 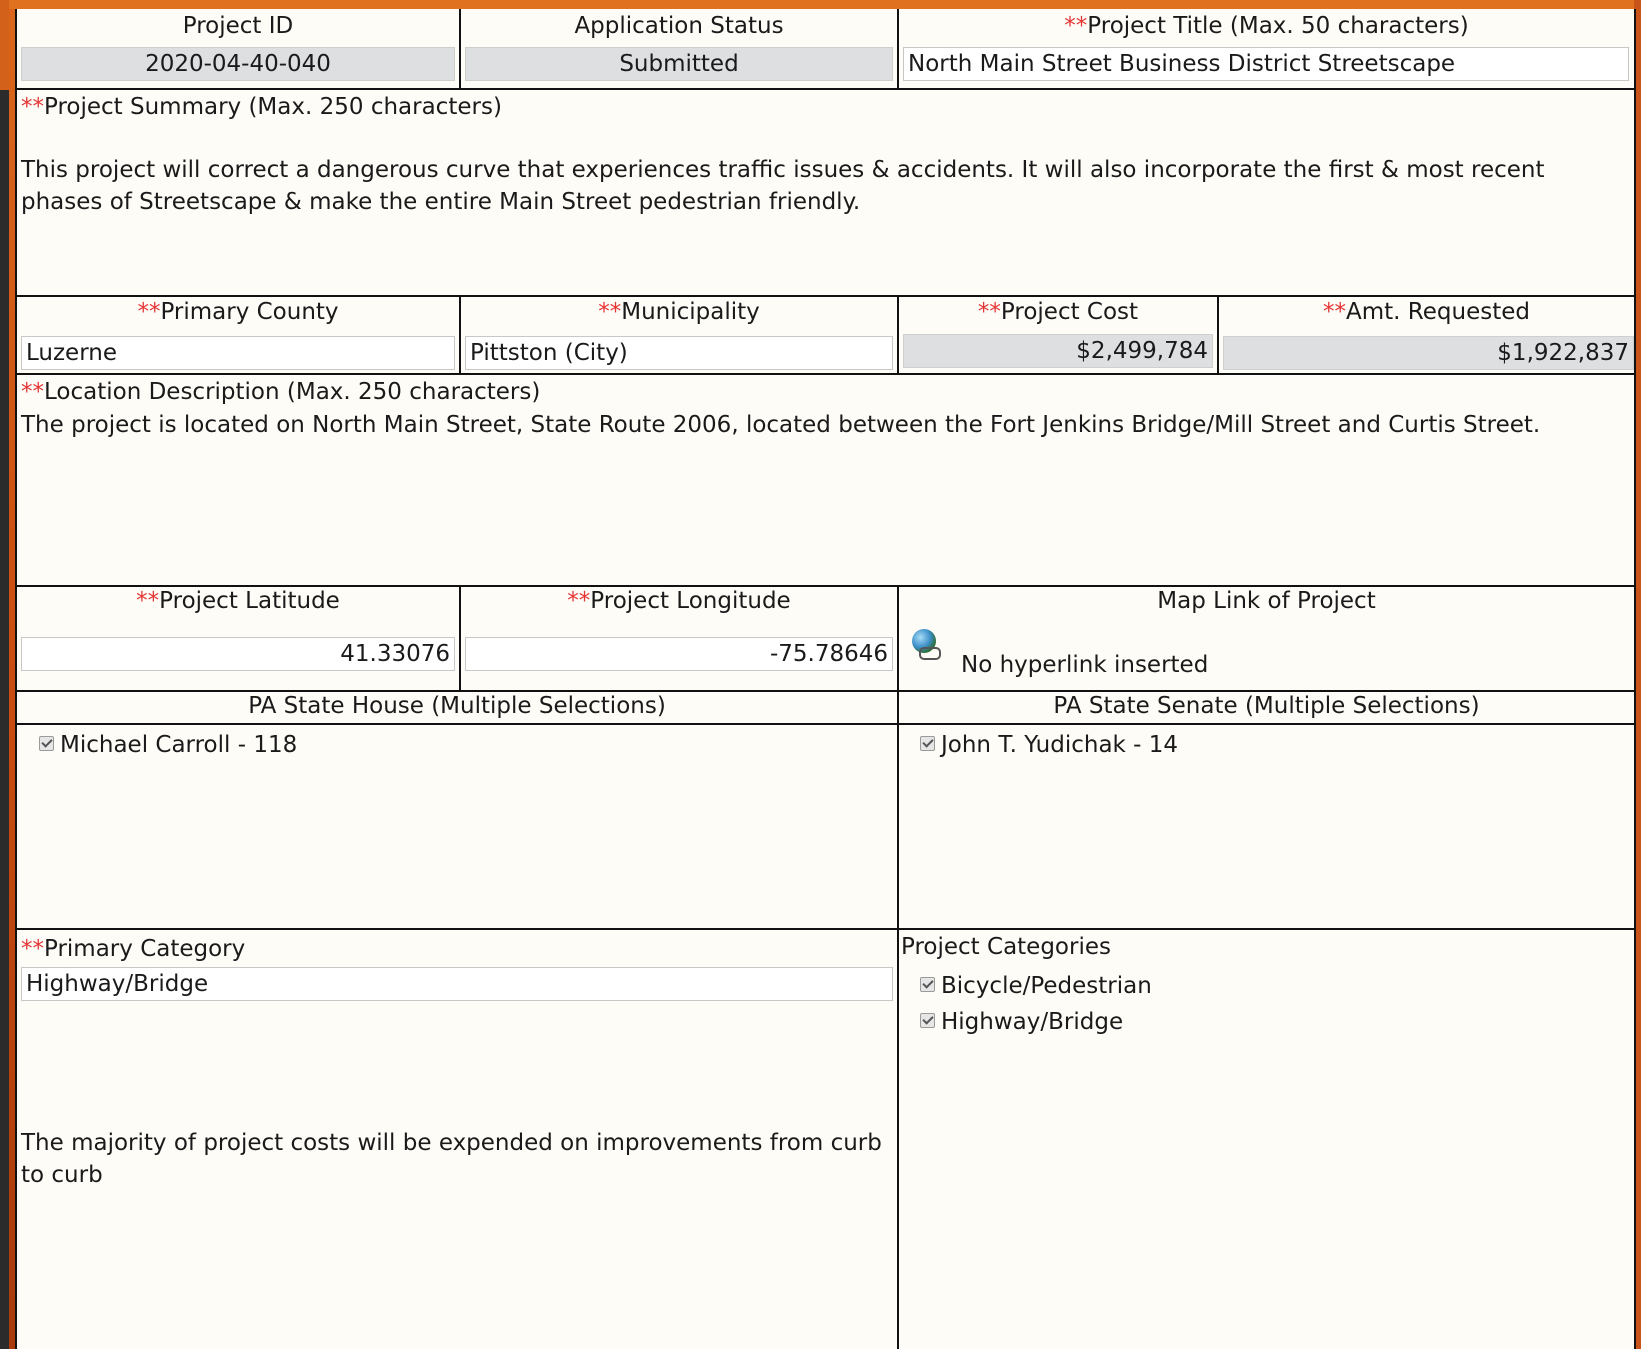 I want to click on chain-link-icon, so click(x=930, y=653).